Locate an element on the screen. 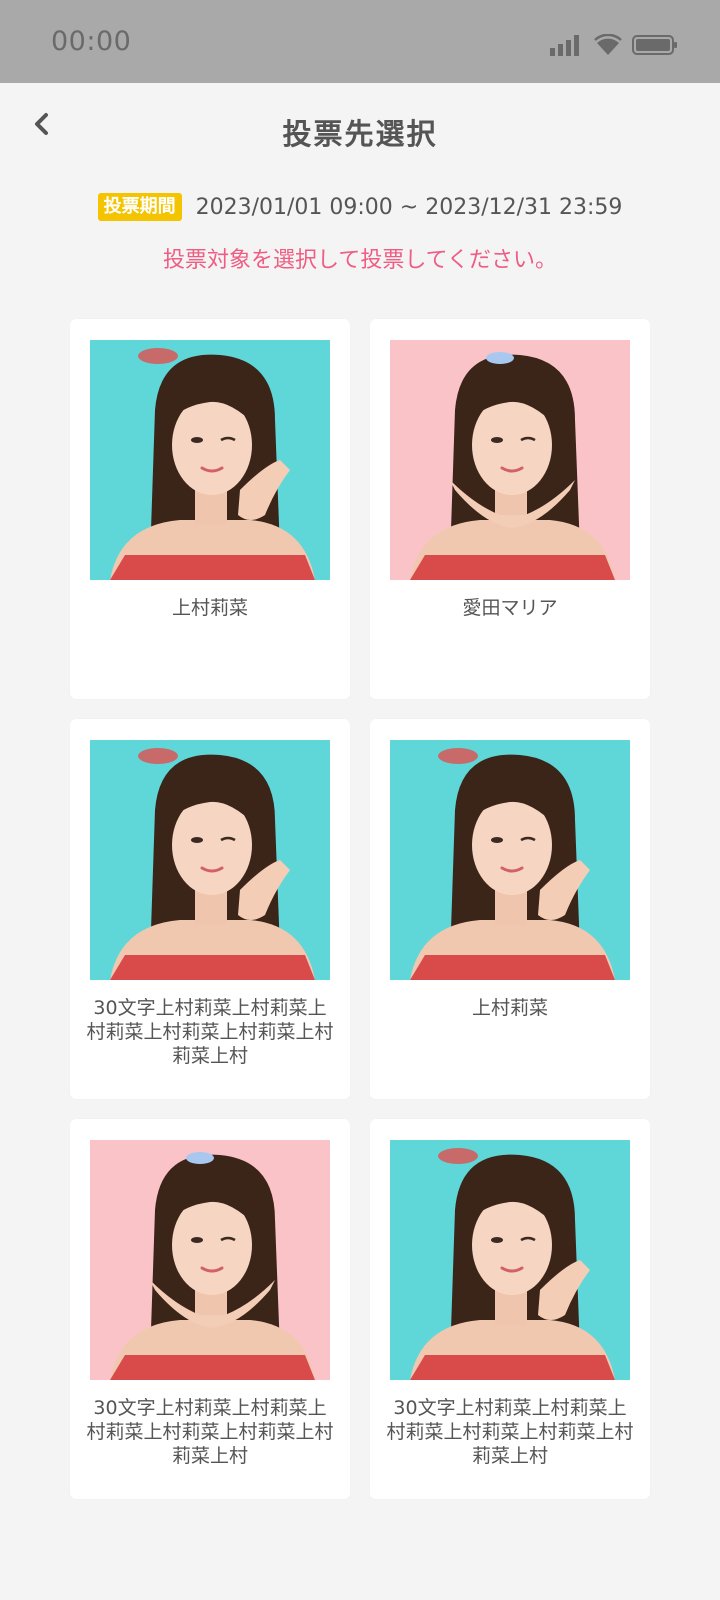 The height and width of the screenshot is (1600, 720). wifi-icon is located at coordinates (608, 44).